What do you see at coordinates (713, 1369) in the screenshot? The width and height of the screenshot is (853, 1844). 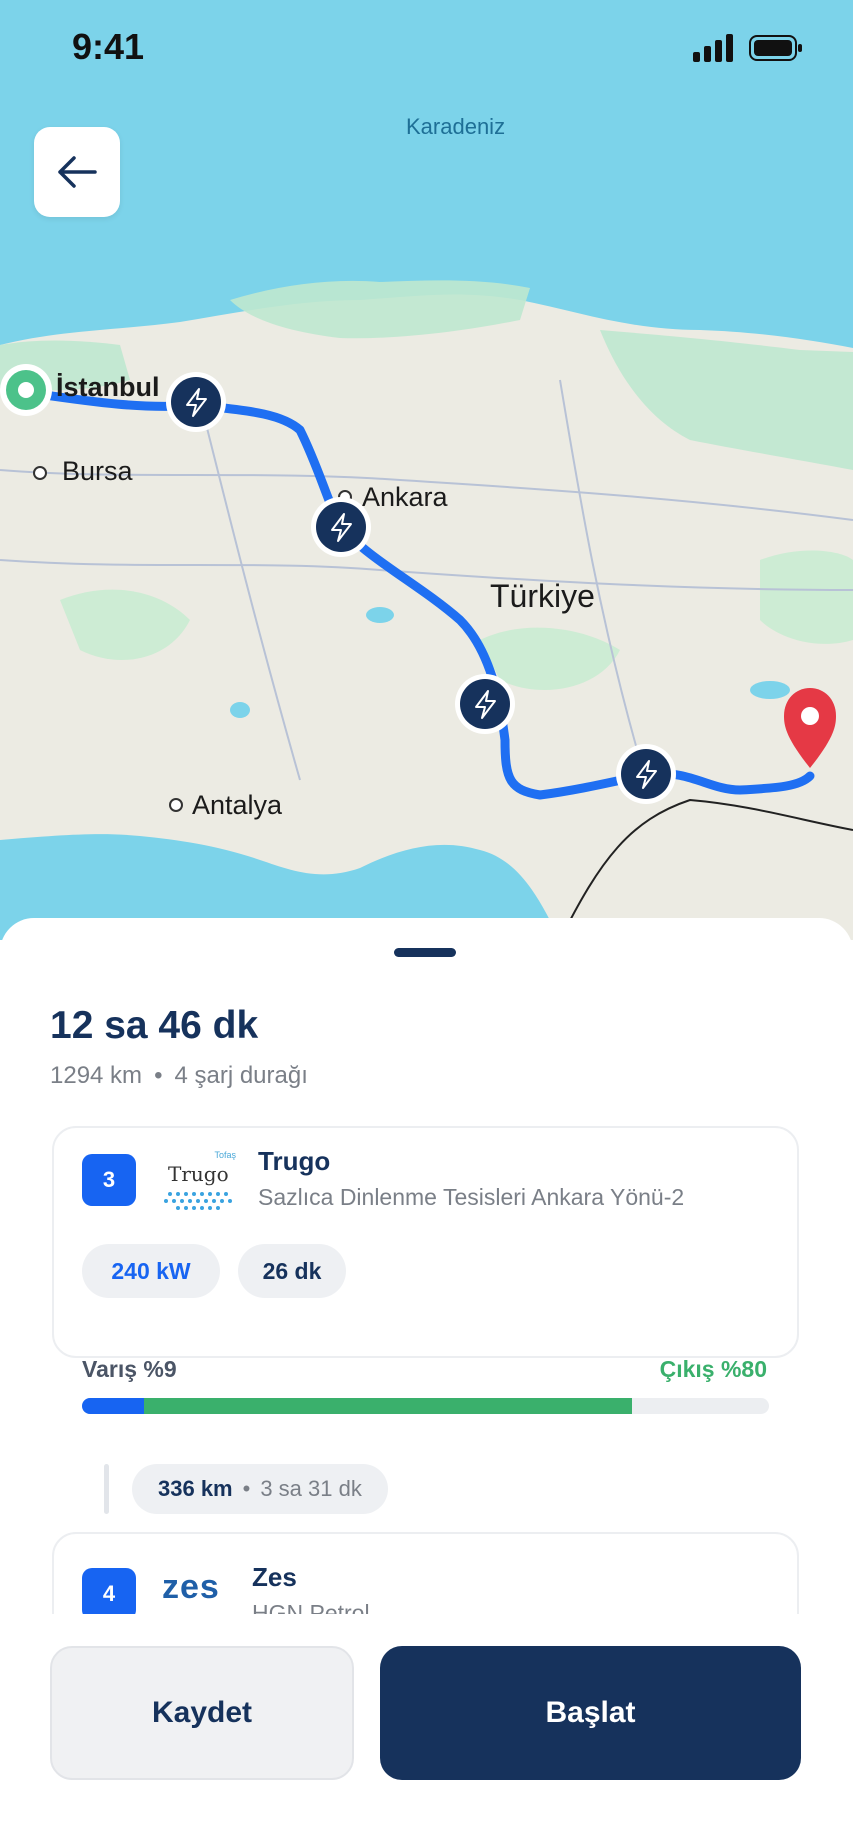 I see `departure-soc-label: Çıkış %80` at bounding box center [713, 1369].